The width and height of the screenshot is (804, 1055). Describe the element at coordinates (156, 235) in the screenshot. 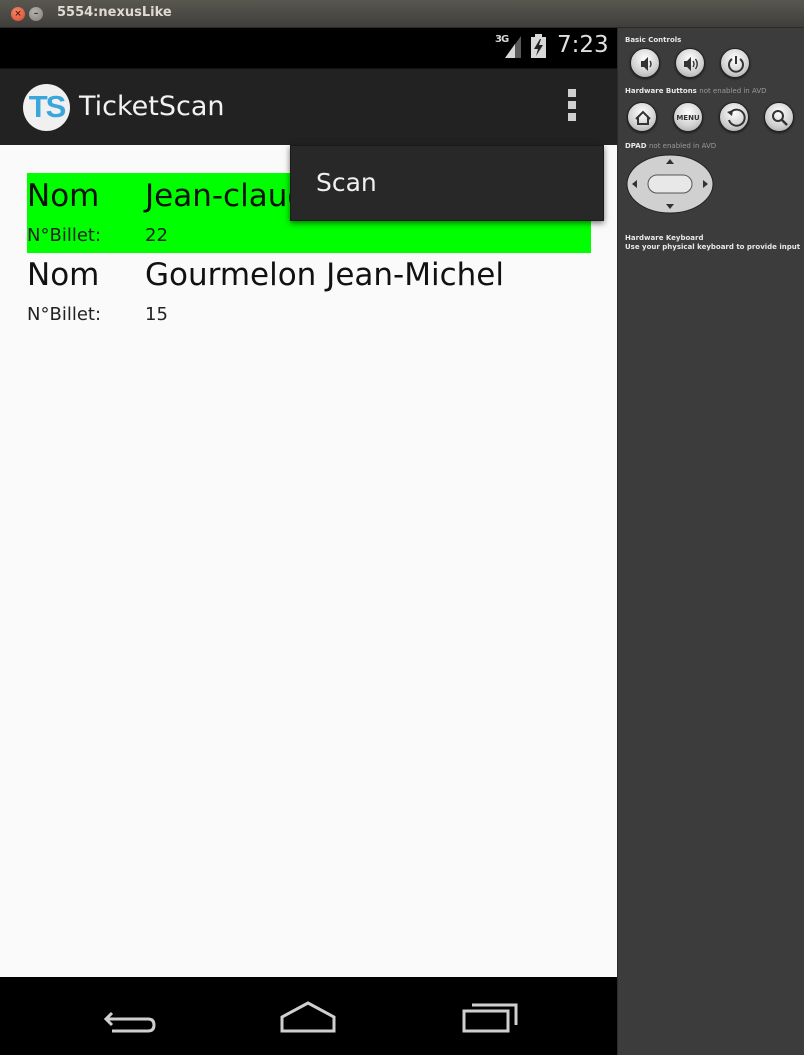

I see `ticket-number-value: 22` at that location.